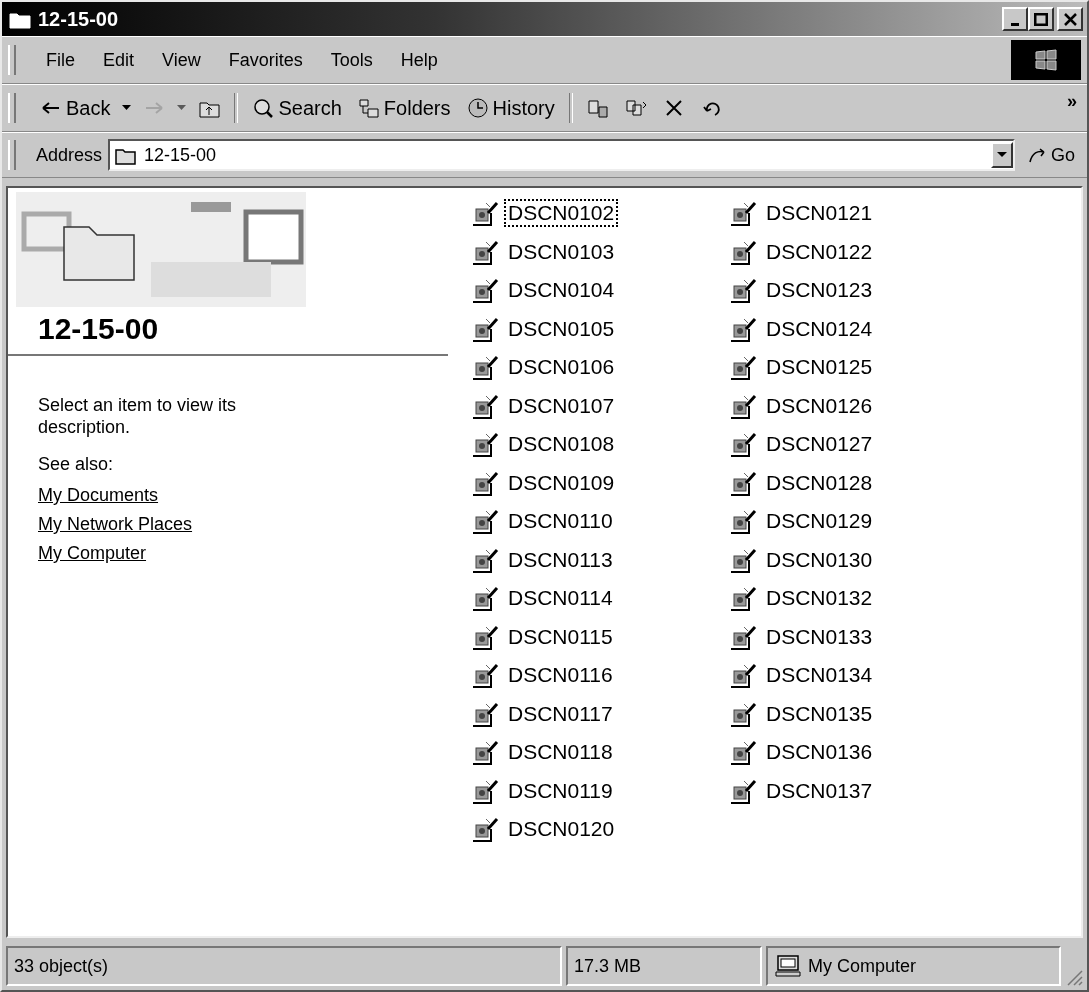  What do you see at coordinates (561, 444) in the screenshot?
I see `file-name: DSCN0108` at bounding box center [561, 444].